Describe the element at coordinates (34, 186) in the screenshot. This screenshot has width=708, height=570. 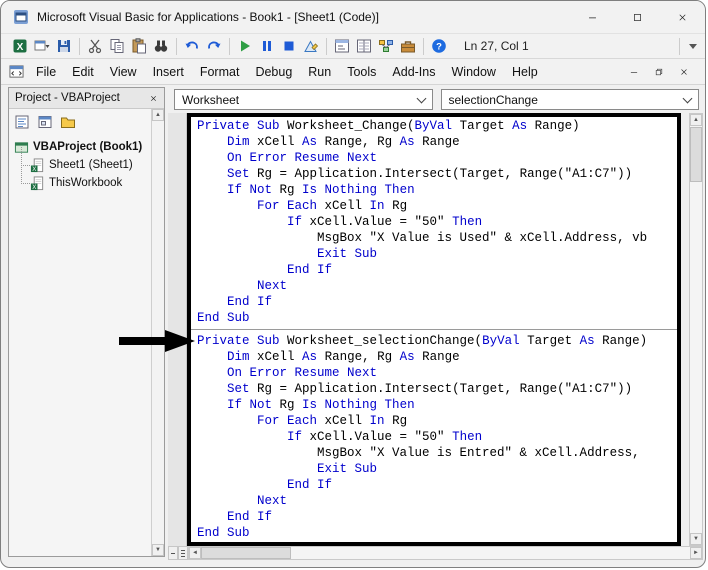
I see `svg-text: X` at that location.